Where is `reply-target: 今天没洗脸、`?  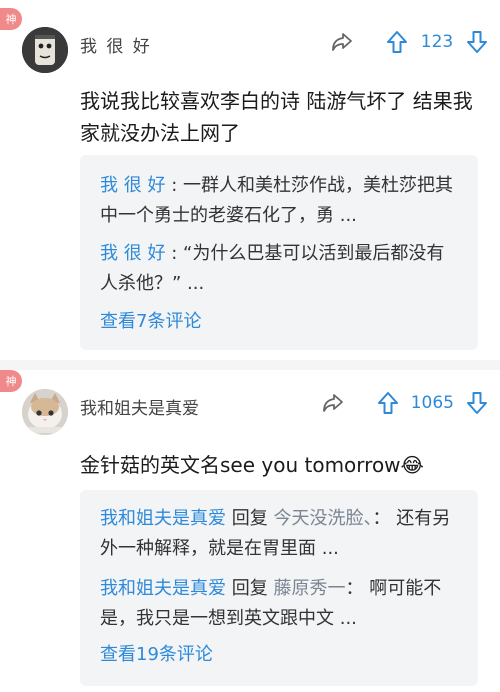
reply-target: 今天没洗脸、 is located at coordinates (322, 518).